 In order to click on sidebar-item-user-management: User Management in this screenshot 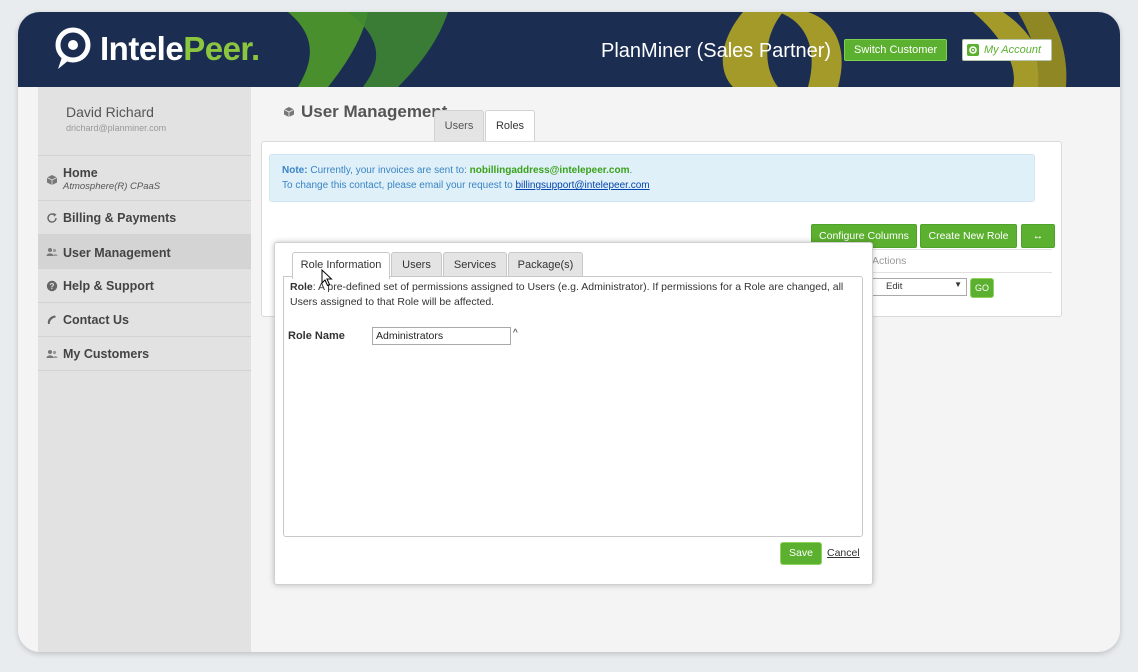, I will do `click(144, 252)`.